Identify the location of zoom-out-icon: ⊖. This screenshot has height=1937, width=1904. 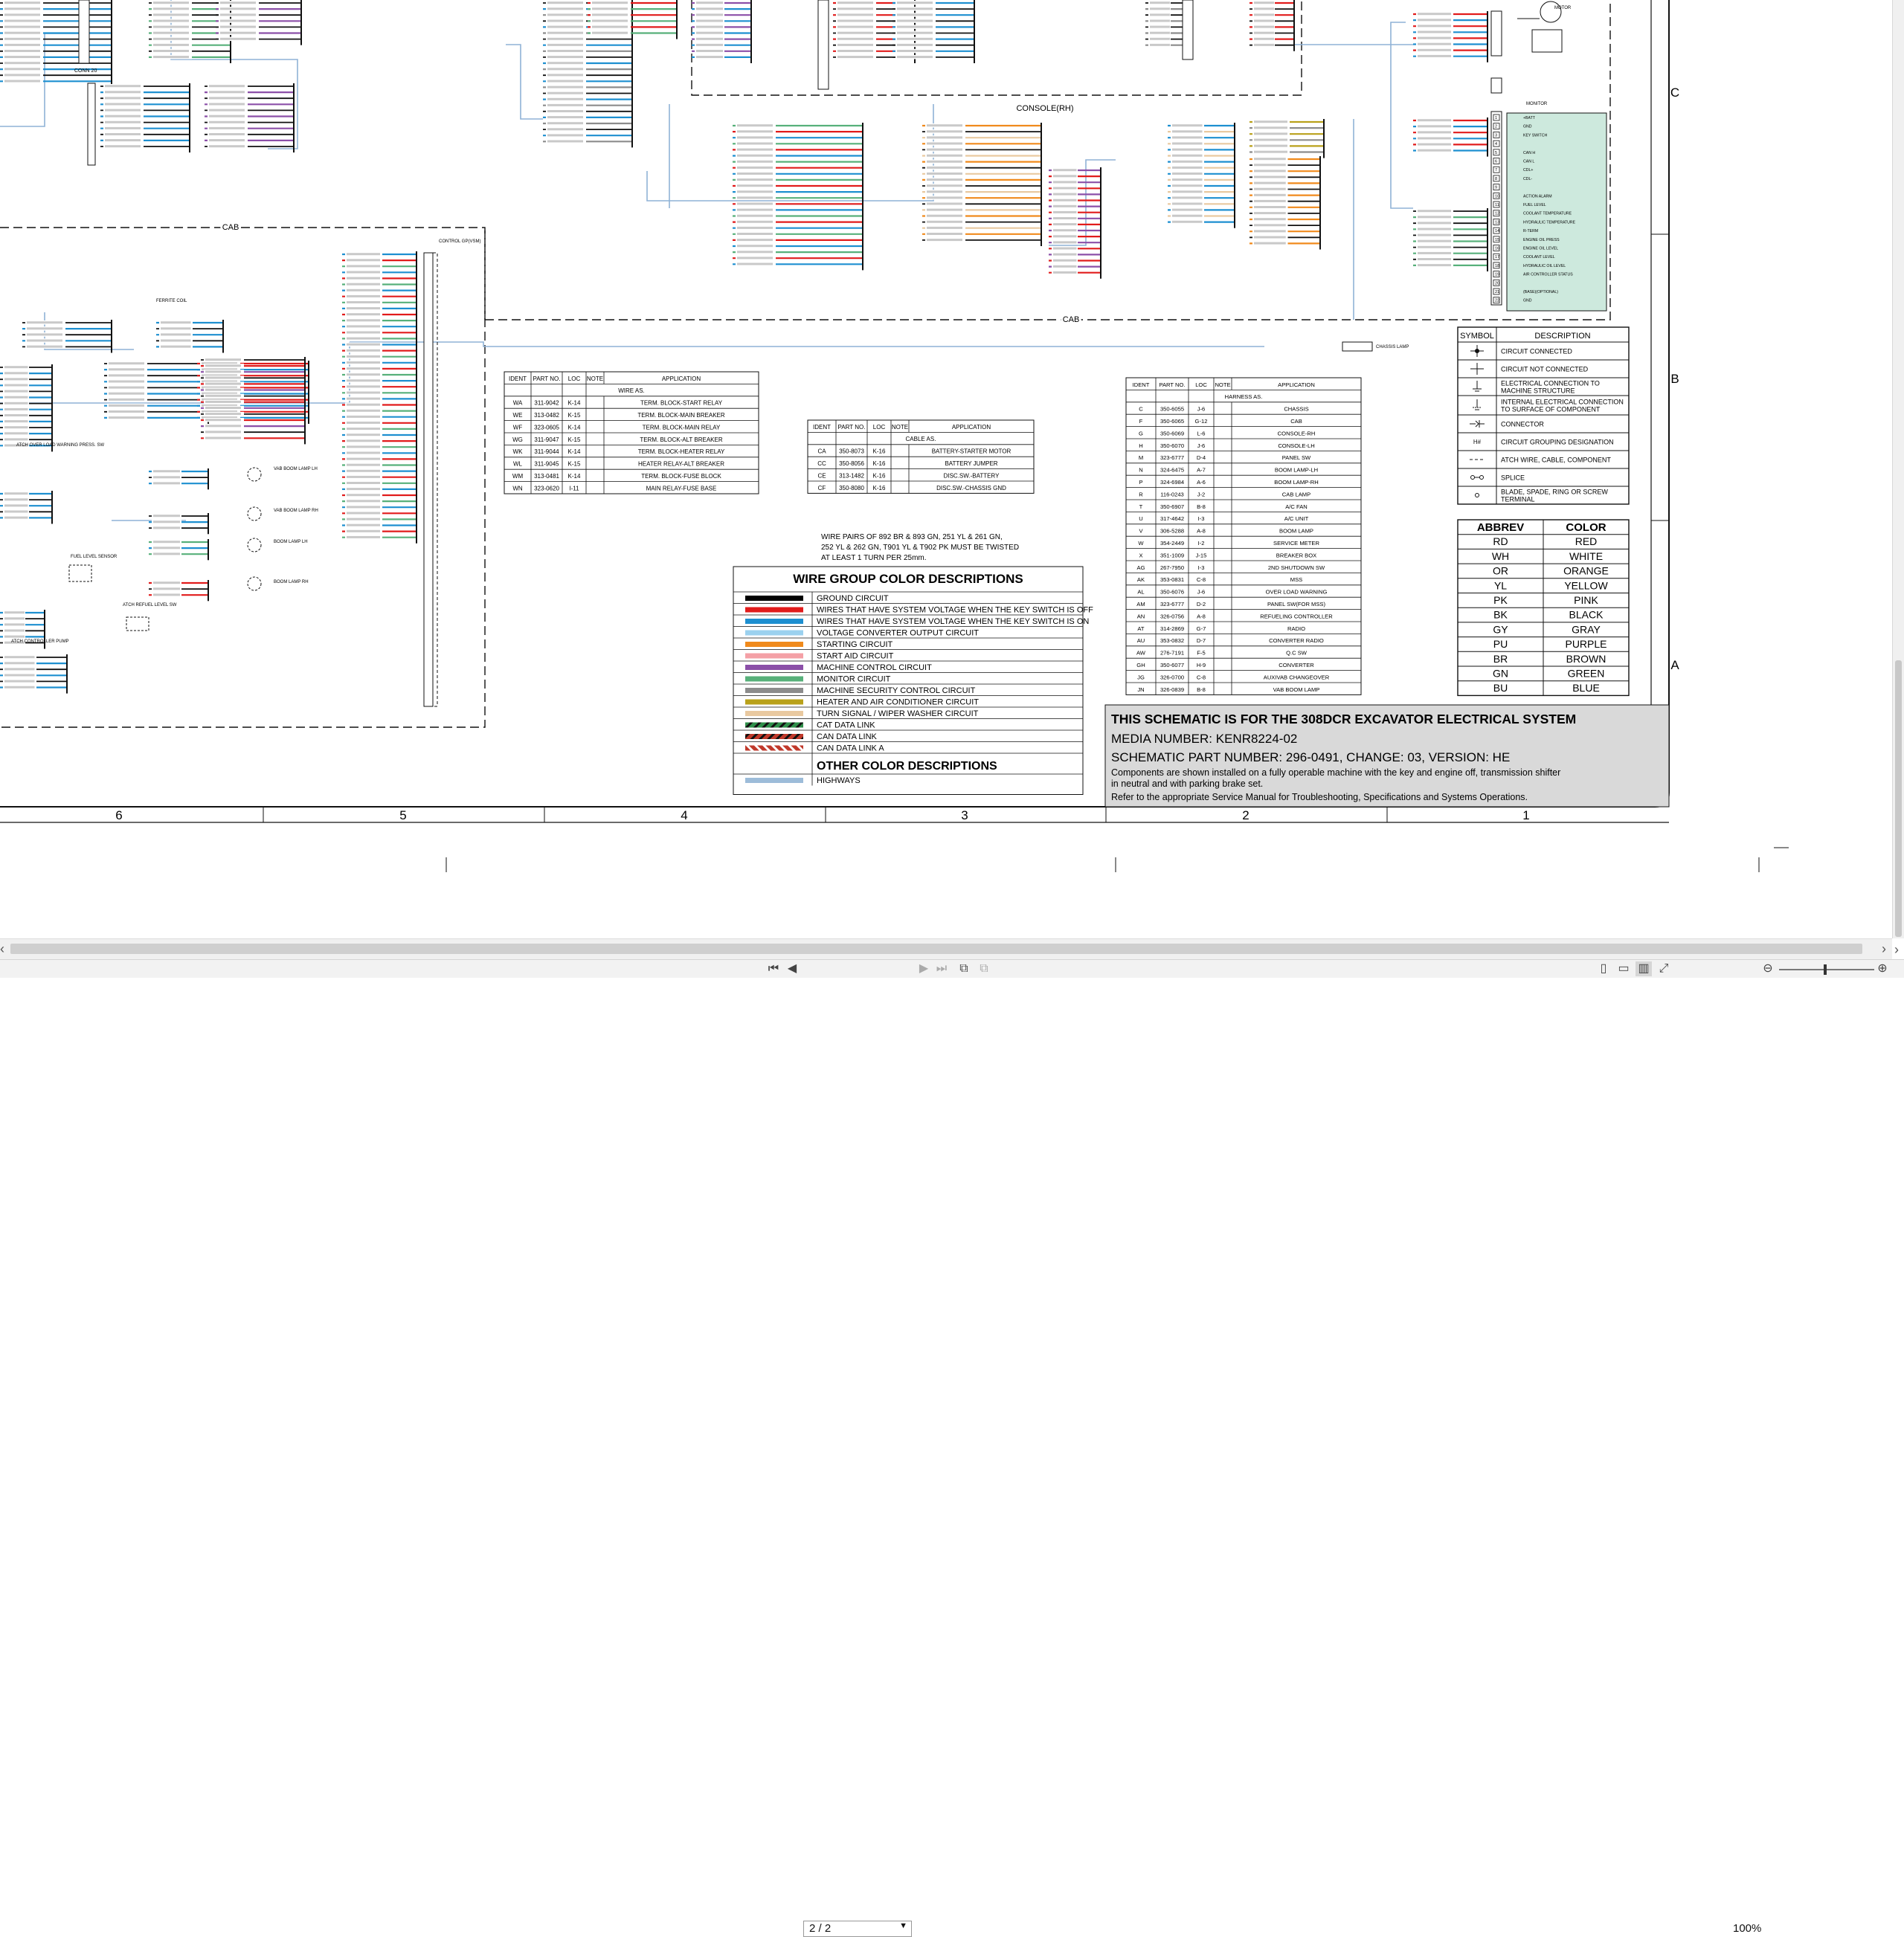
(1768, 968).